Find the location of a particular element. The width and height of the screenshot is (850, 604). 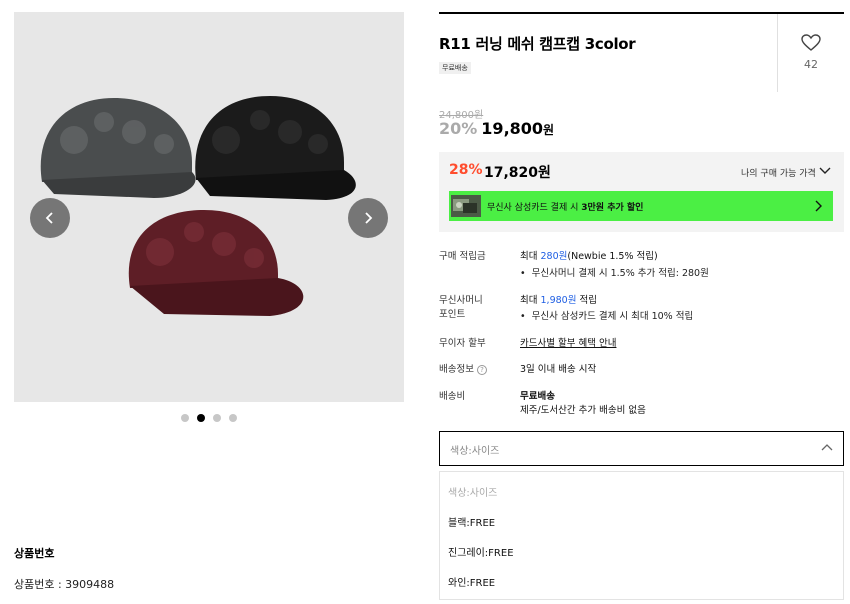

product-image is located at coordinates (198, 206).